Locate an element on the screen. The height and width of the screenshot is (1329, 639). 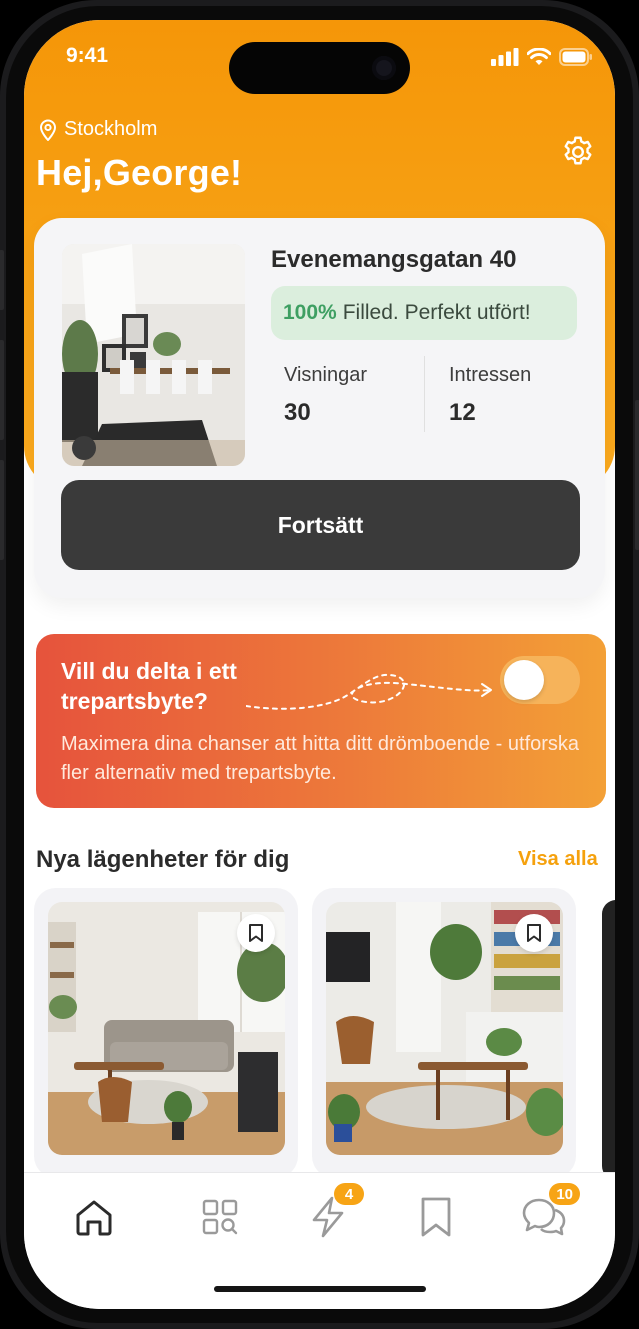
grid-search-icon is located at coordinates (220, 1217).